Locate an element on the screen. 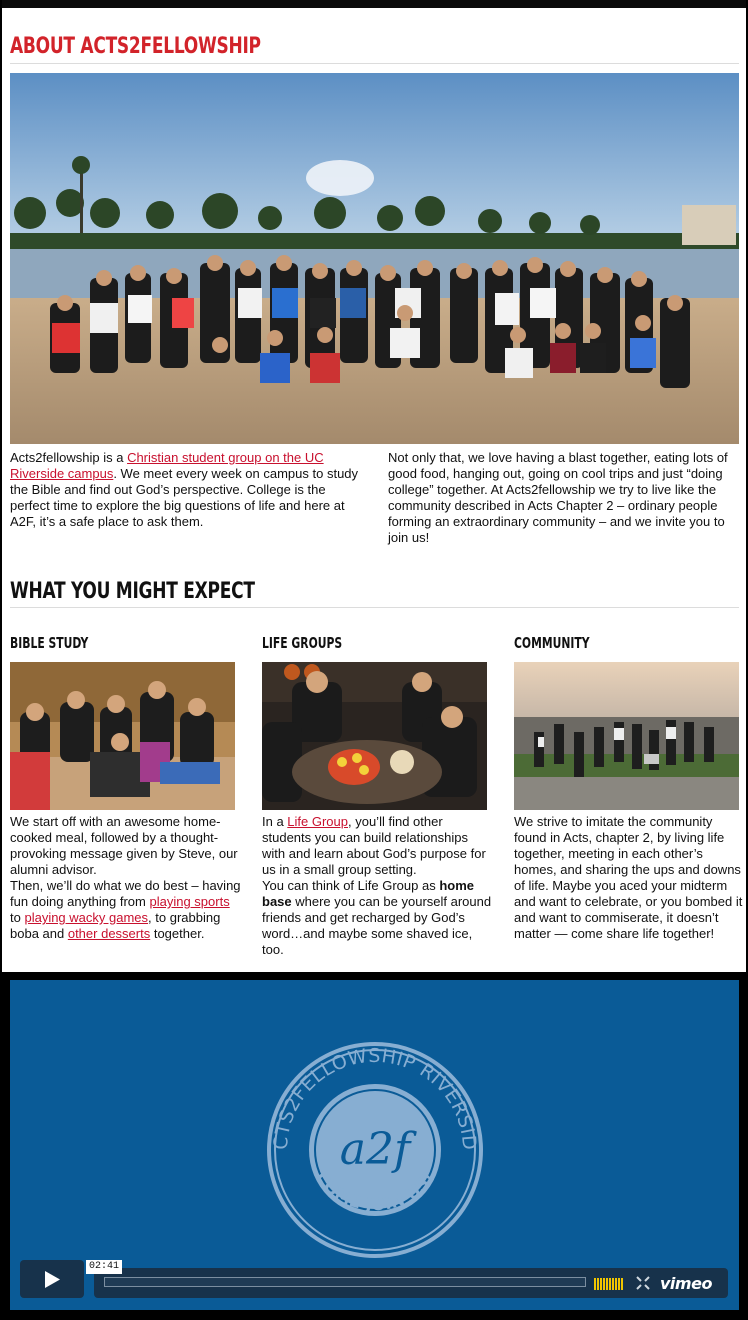  fullscreen-icon is located at coordinates (643, 1283).